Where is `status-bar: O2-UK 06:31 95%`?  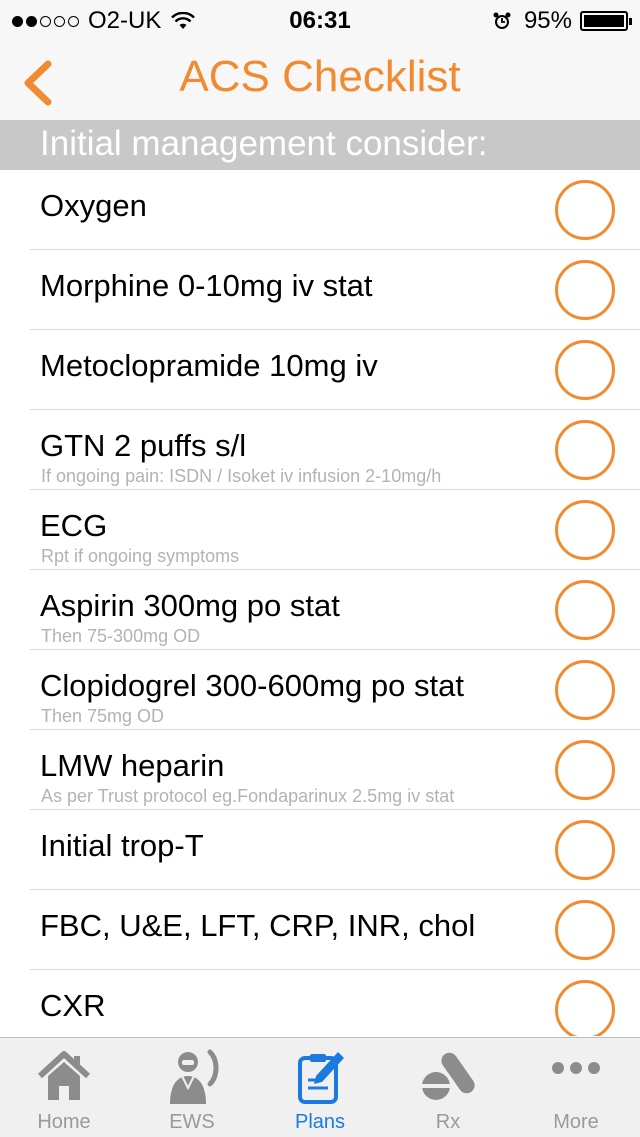
status-bar: O2-UK 06:31 95% is located at coordinates (320, 20).